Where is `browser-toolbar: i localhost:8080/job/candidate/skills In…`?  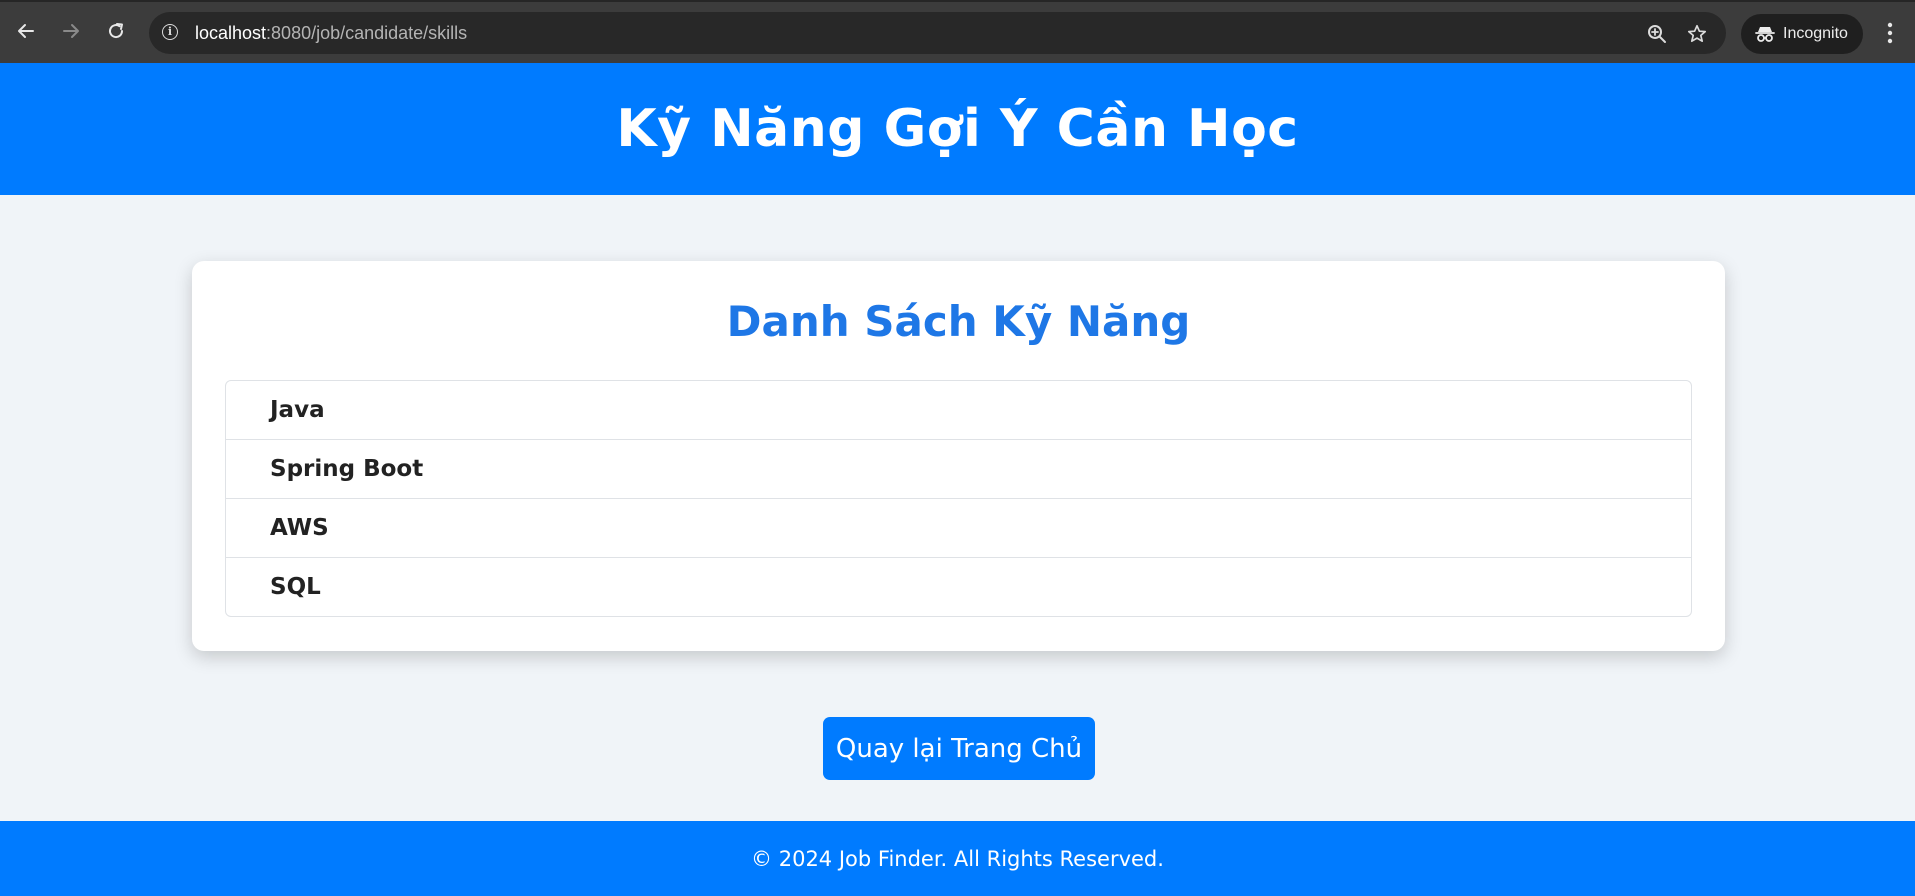 browser-toolbar: i localhost:8080/job/candidate/skills In… is located at coordinates (957, 31).